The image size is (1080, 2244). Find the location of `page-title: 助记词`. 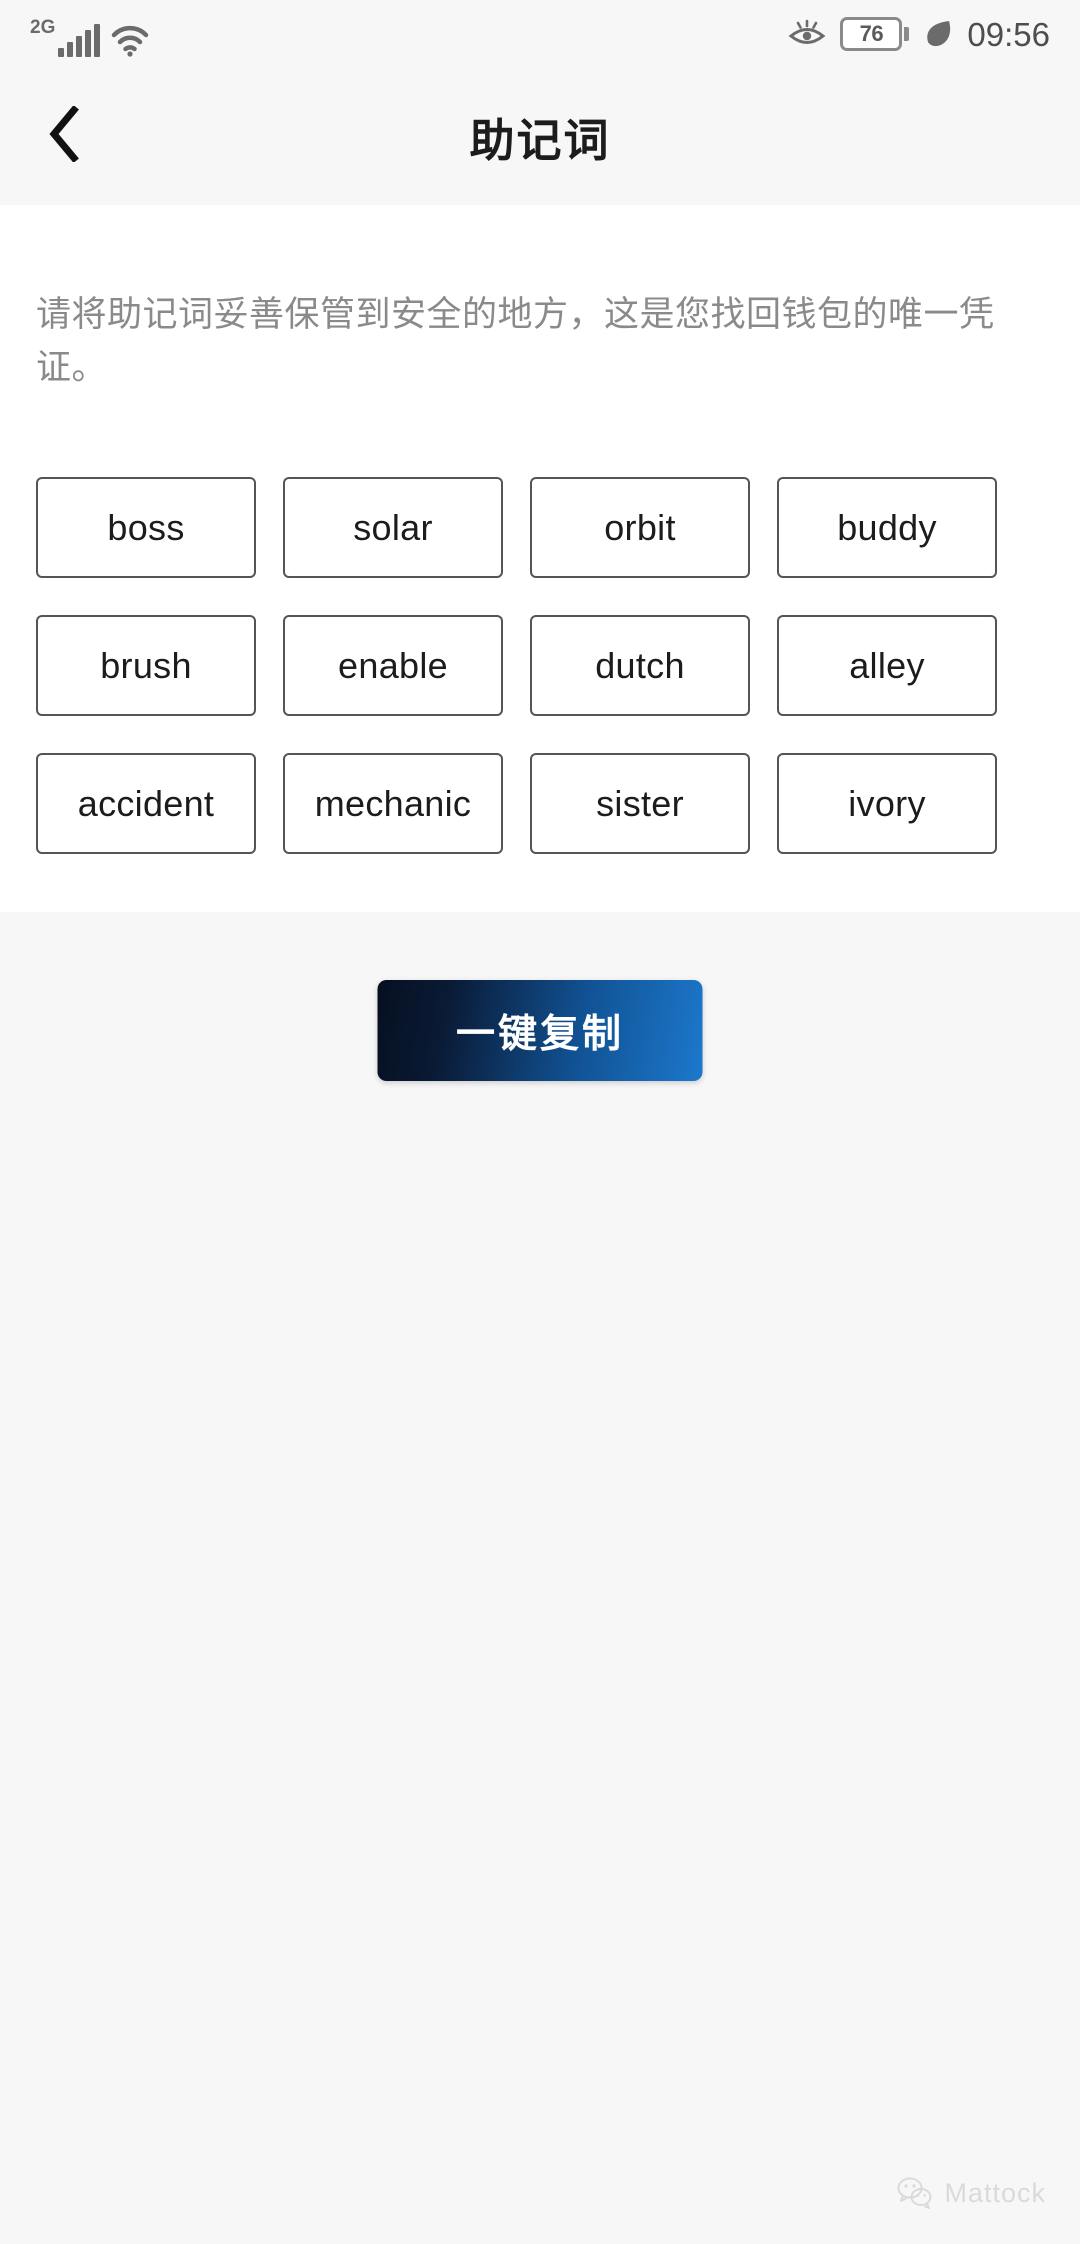

page-title: 助记词 is located at coordinates (540, 140).